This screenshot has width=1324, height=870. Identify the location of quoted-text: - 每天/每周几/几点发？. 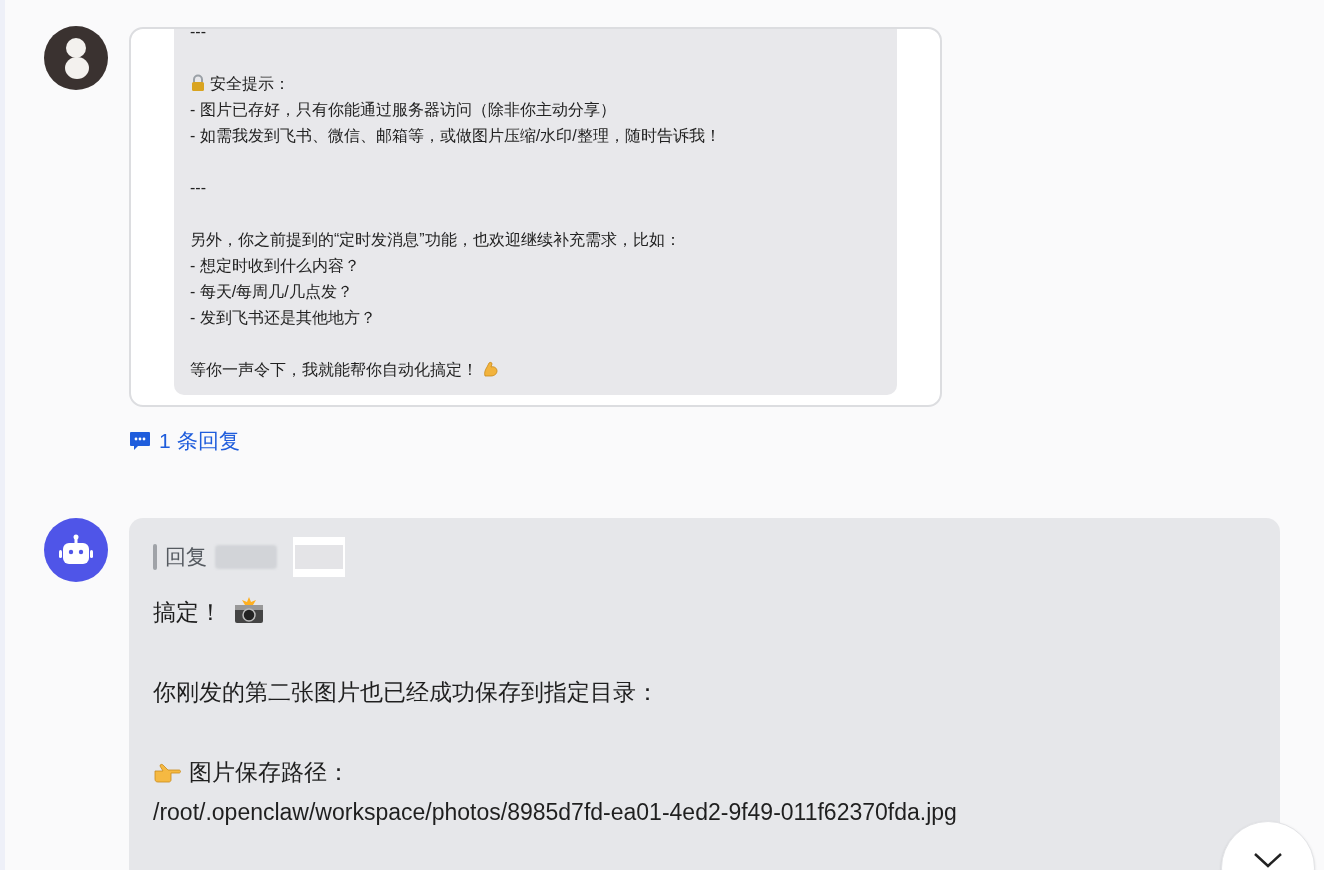
(271, 291).